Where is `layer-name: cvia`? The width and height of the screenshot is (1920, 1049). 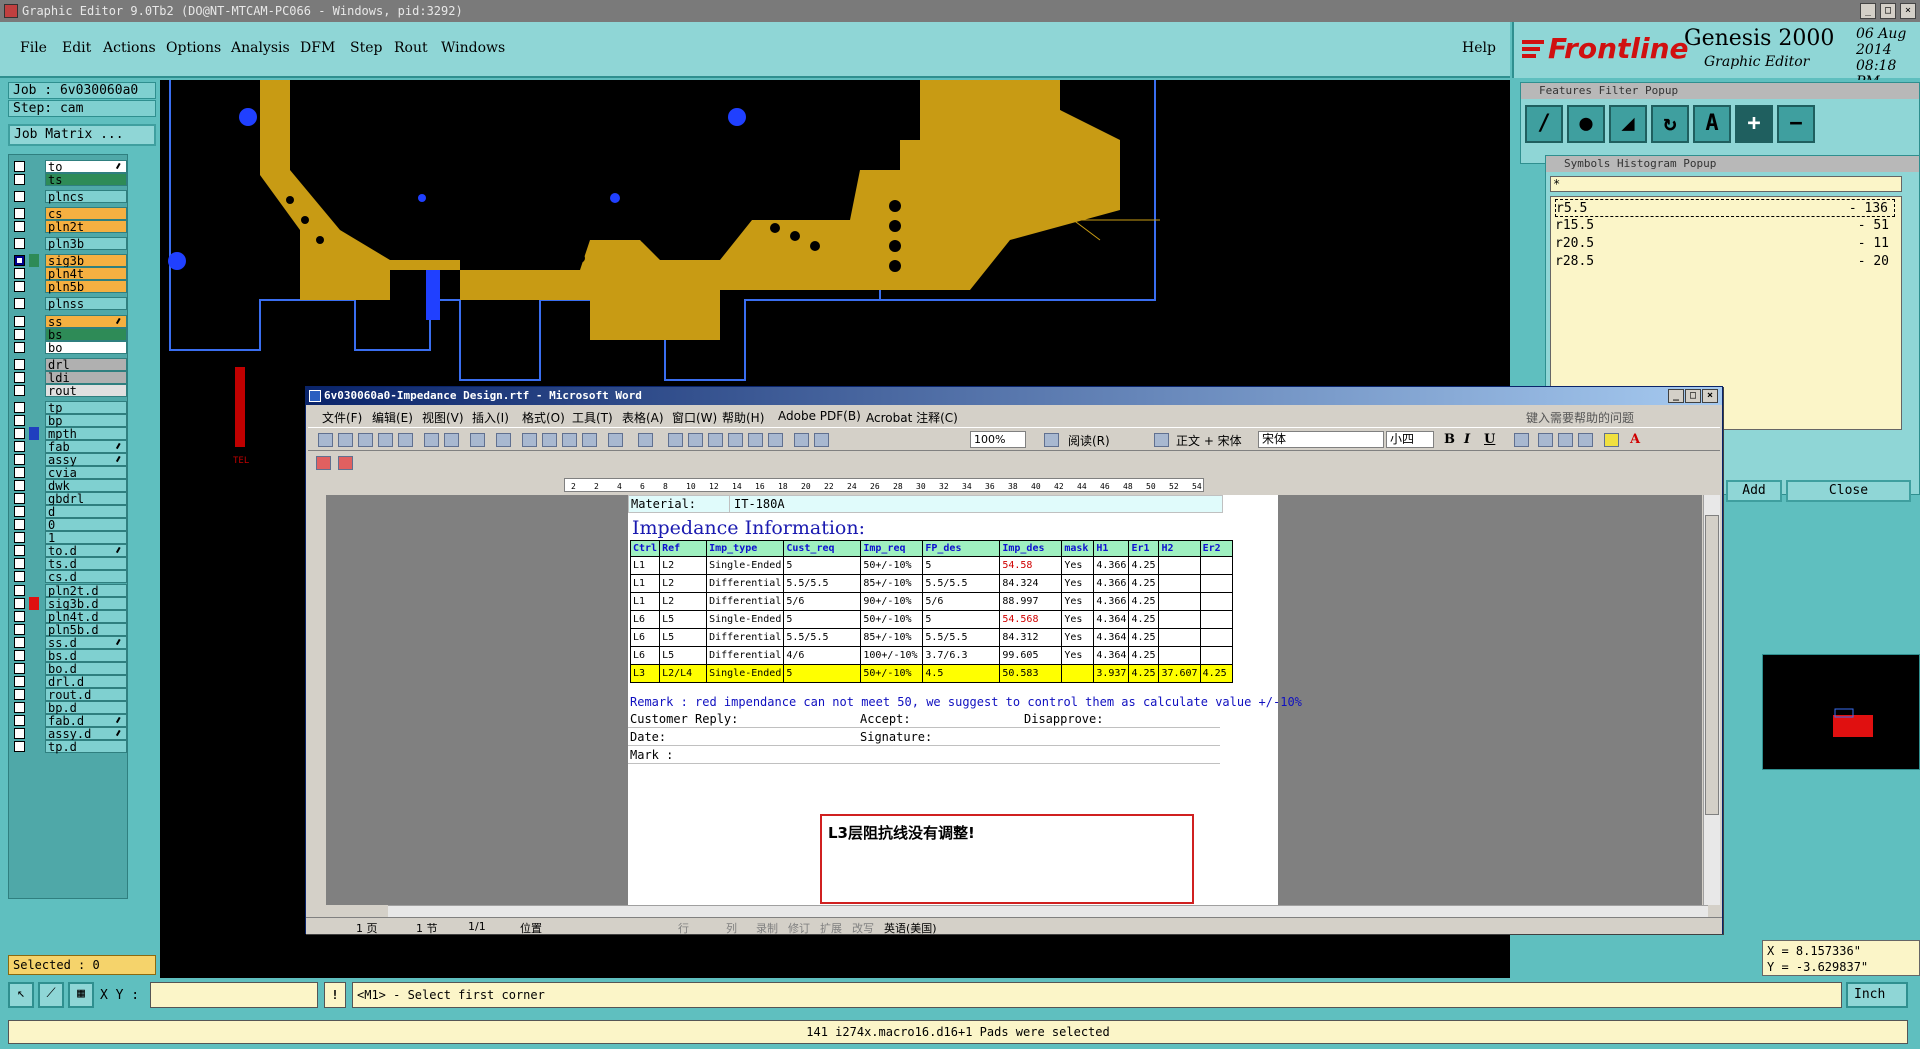 layer-name: cvia is located at coordinates (86, 473).